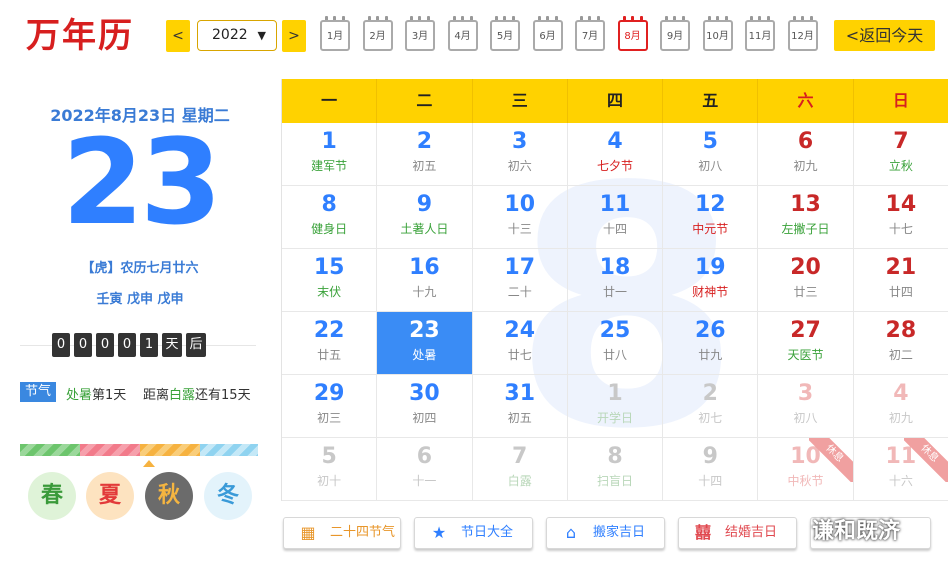 The height and width of the screenshot is (565, 948). Describe the element at coordinates (80, 36) in the screenshot. I see `brand-logo: 万年历` at that location.